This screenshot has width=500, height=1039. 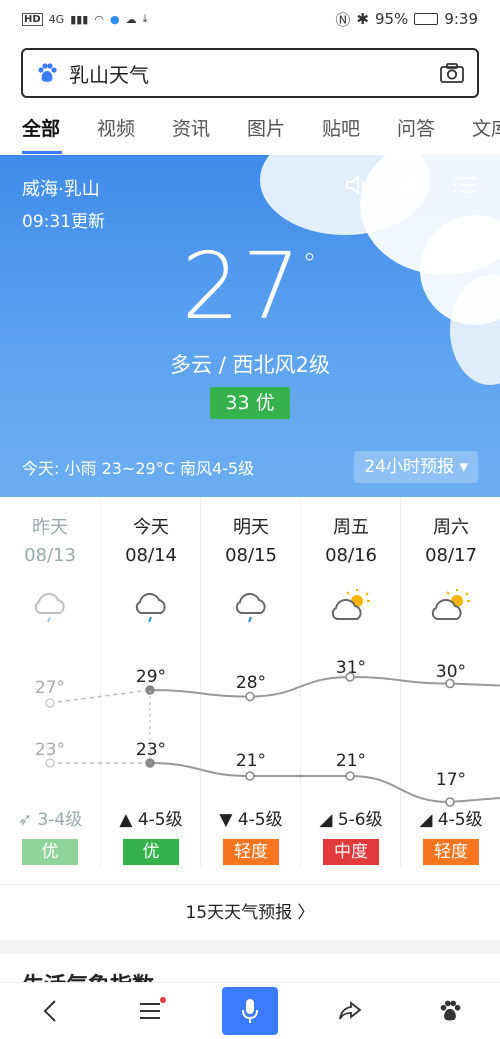 I want to click on today-summary: 今天: 小雨 23~29°C 南风4-5级, so click(x=138, y=468).